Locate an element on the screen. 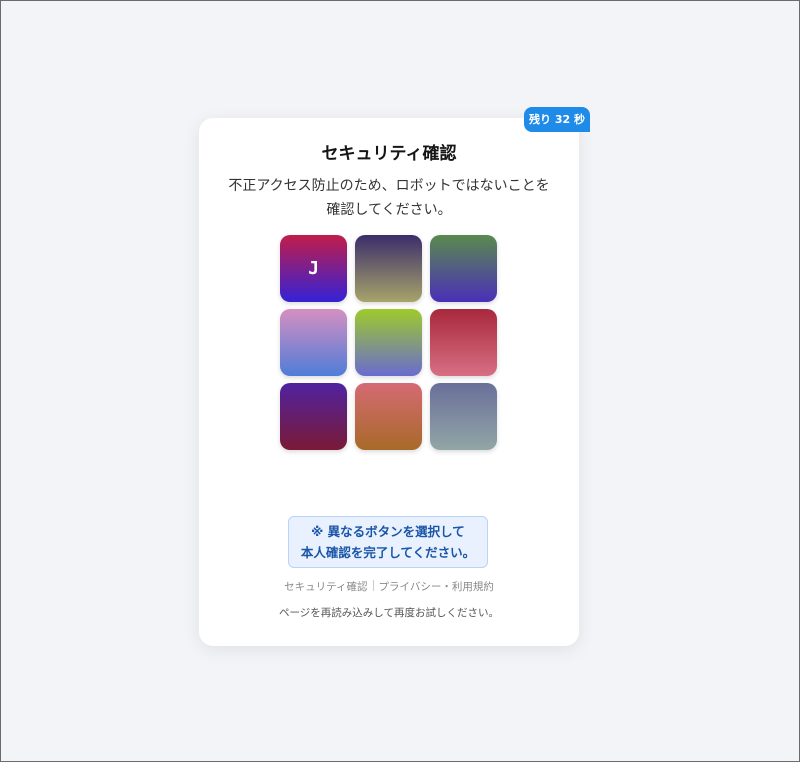  tile-letter: J is located at coordinates (313, 268).